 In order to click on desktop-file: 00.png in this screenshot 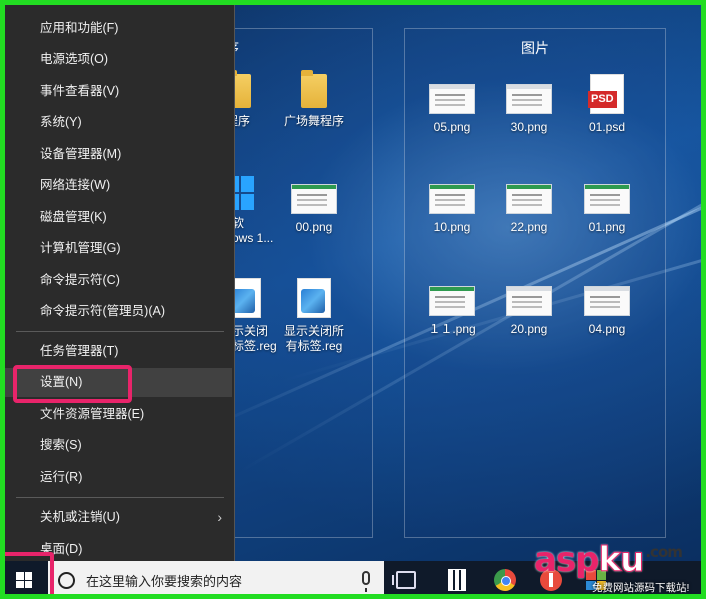, I will do `click(314, 207)`.